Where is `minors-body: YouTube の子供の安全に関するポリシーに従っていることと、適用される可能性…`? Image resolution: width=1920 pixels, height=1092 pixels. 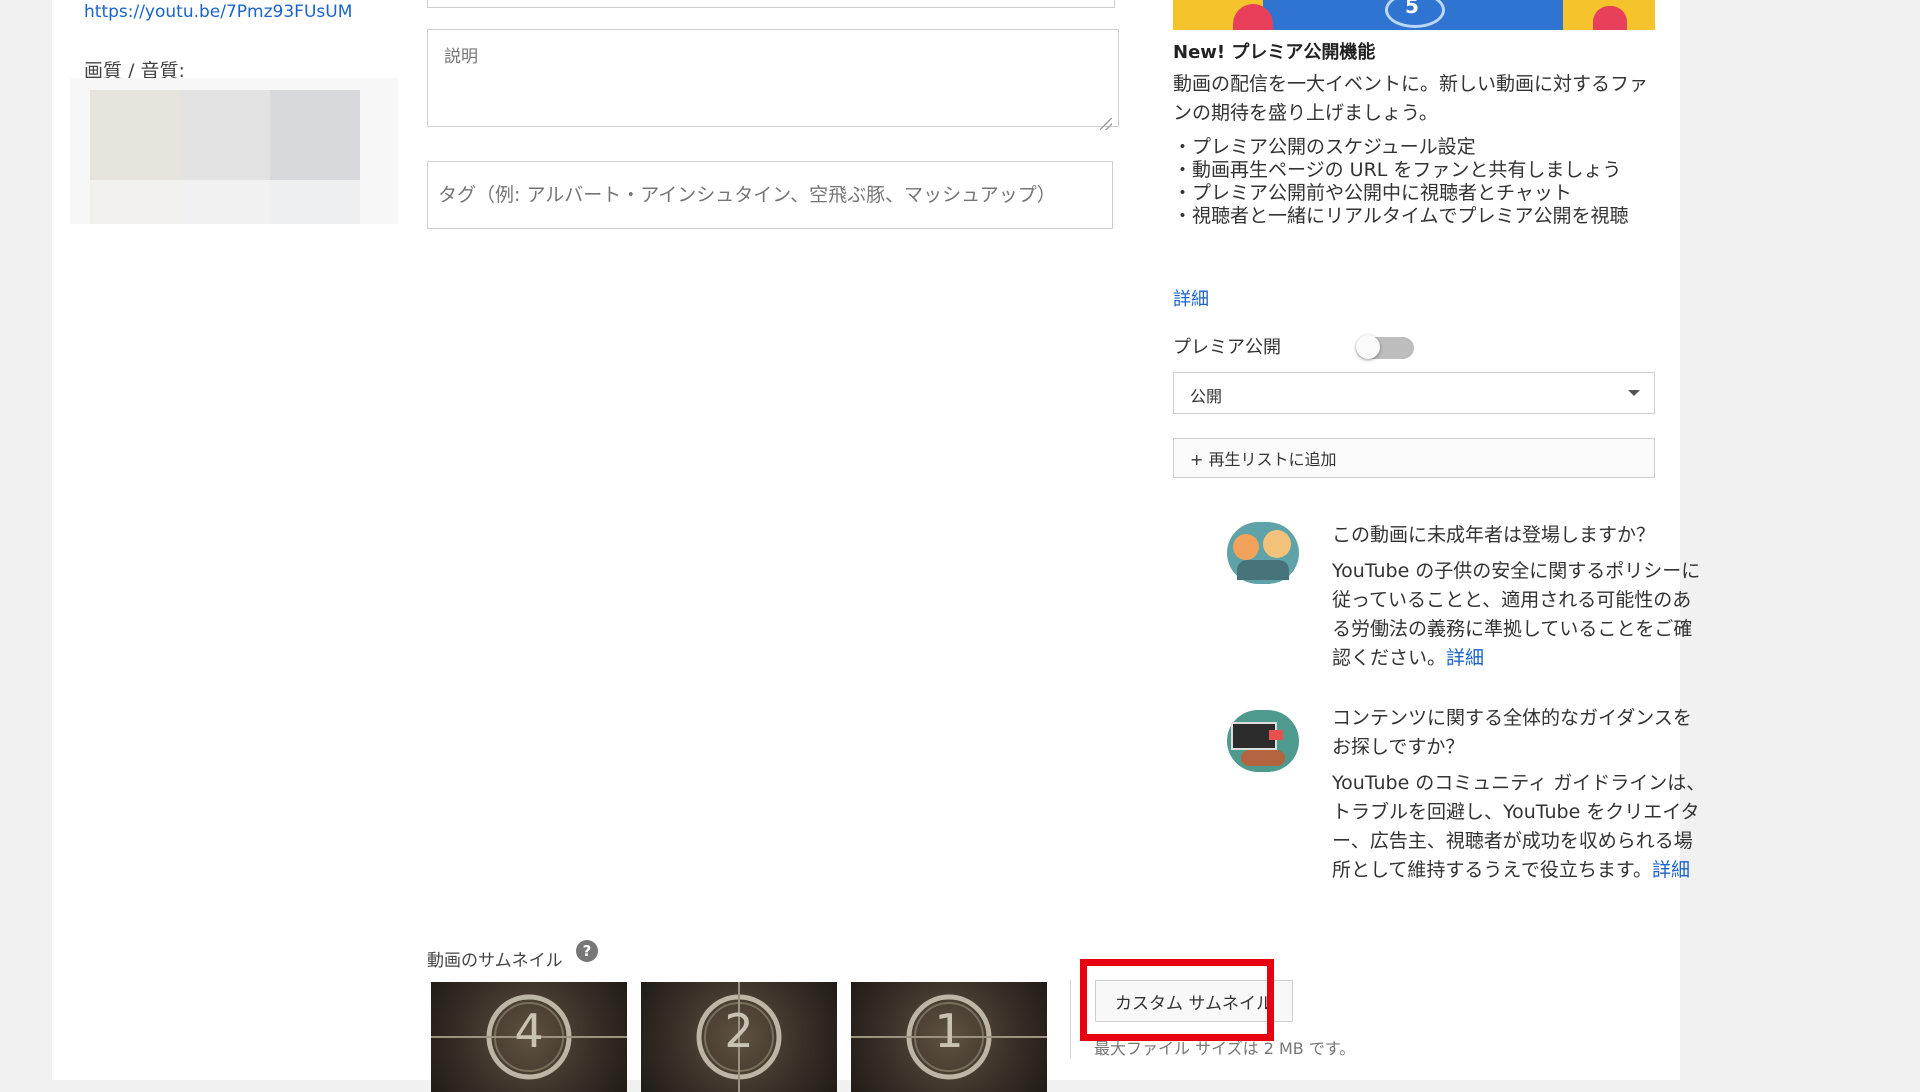 minors-body: YouTube の子供の安全に関するポリシーに従っていることと、適用される可能性… is located at coordinates (1519, 615).